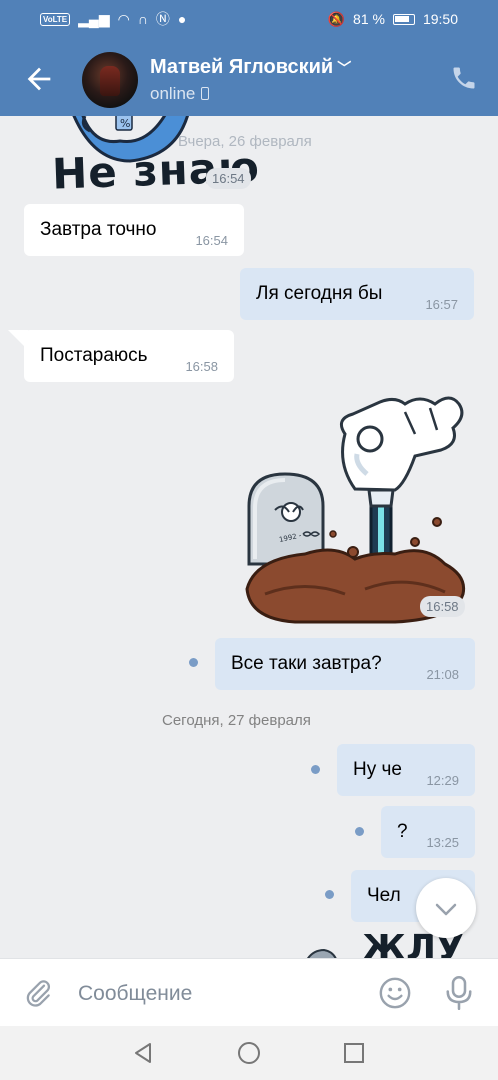 The width and height of the screenshot is (498, 1080). I want to click on message-time: 16:54, so click(211, 240).